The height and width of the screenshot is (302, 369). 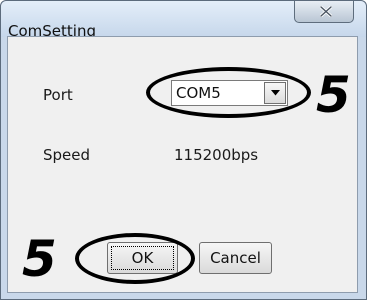 I want to click on step-number-port: 5, so click(x=333, y=95).